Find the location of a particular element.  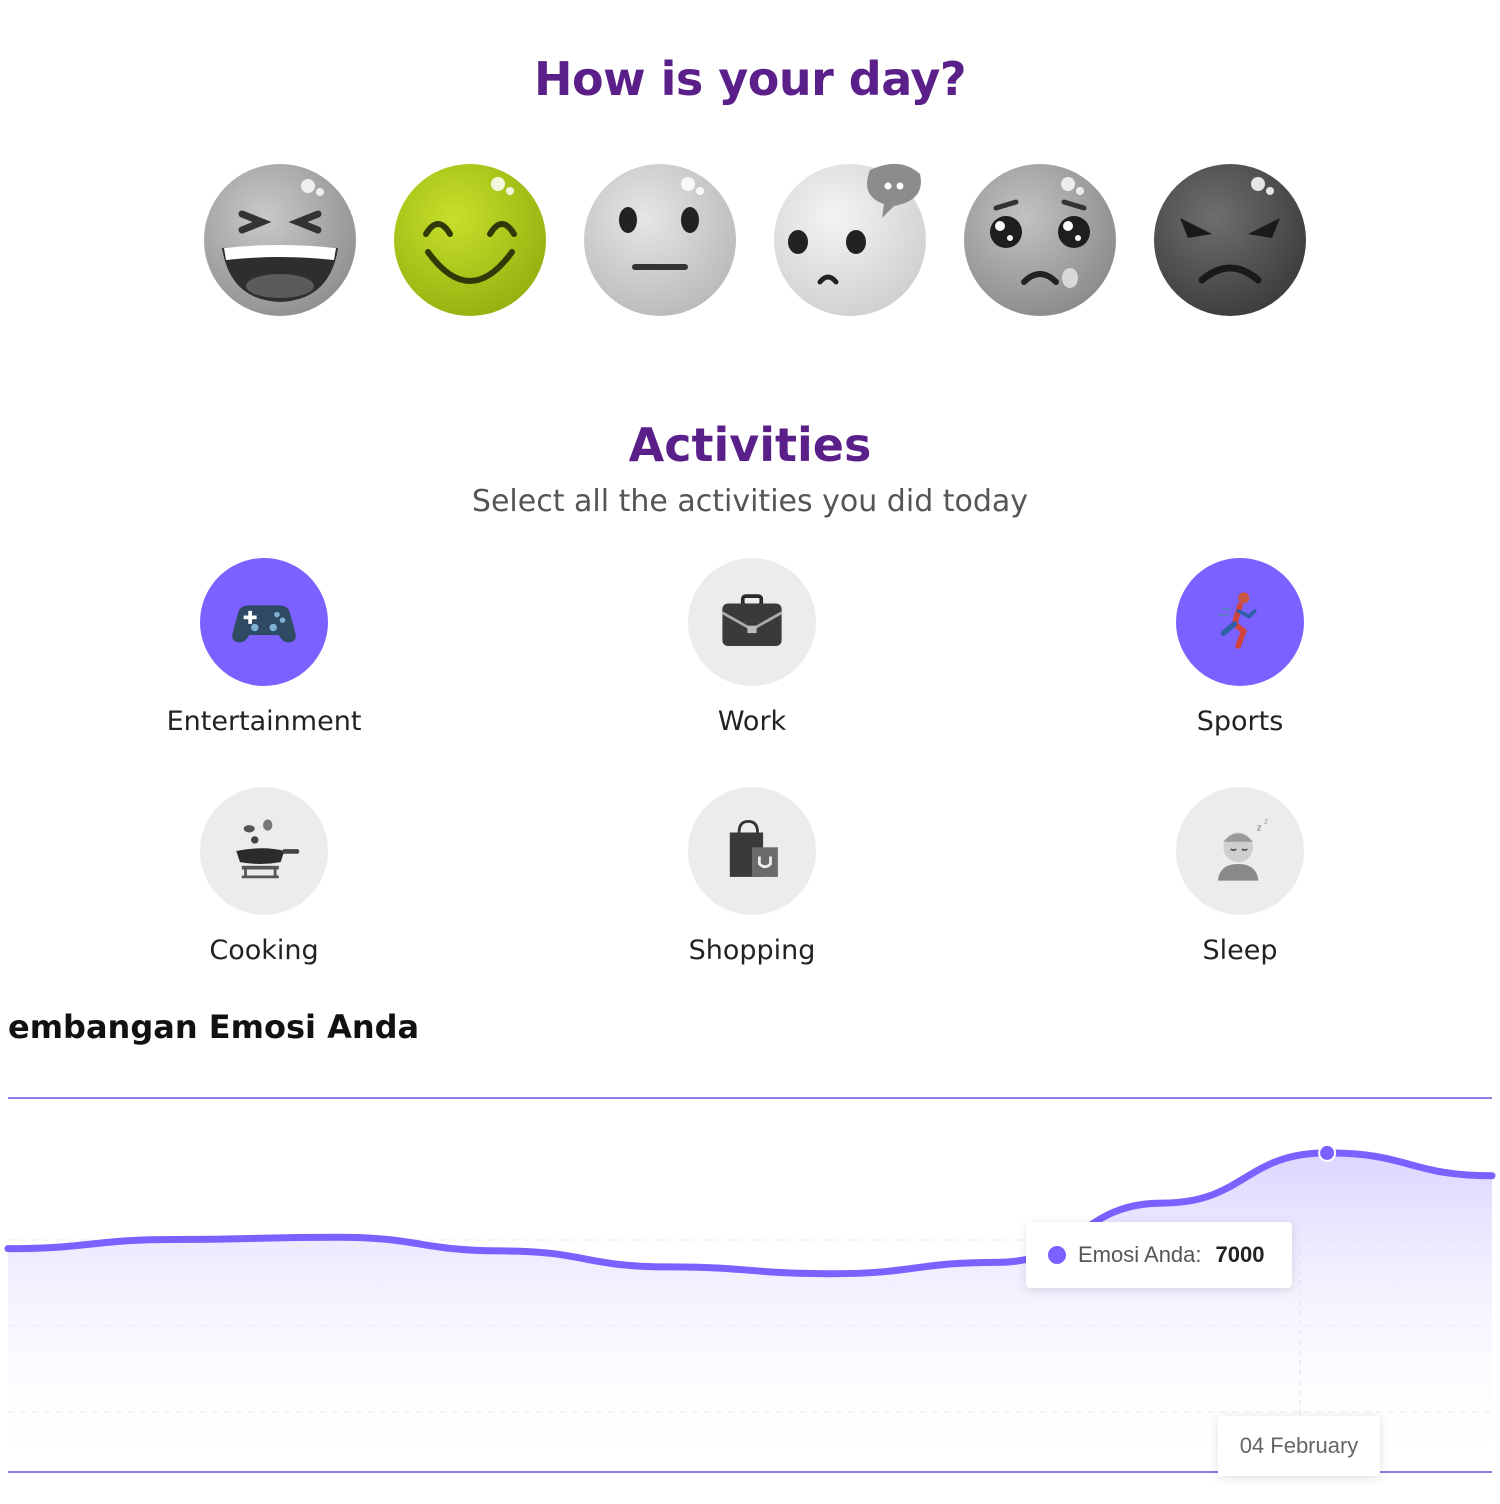

x-axis-tooltip: 04 February is located at coordinates (1299, 1446).